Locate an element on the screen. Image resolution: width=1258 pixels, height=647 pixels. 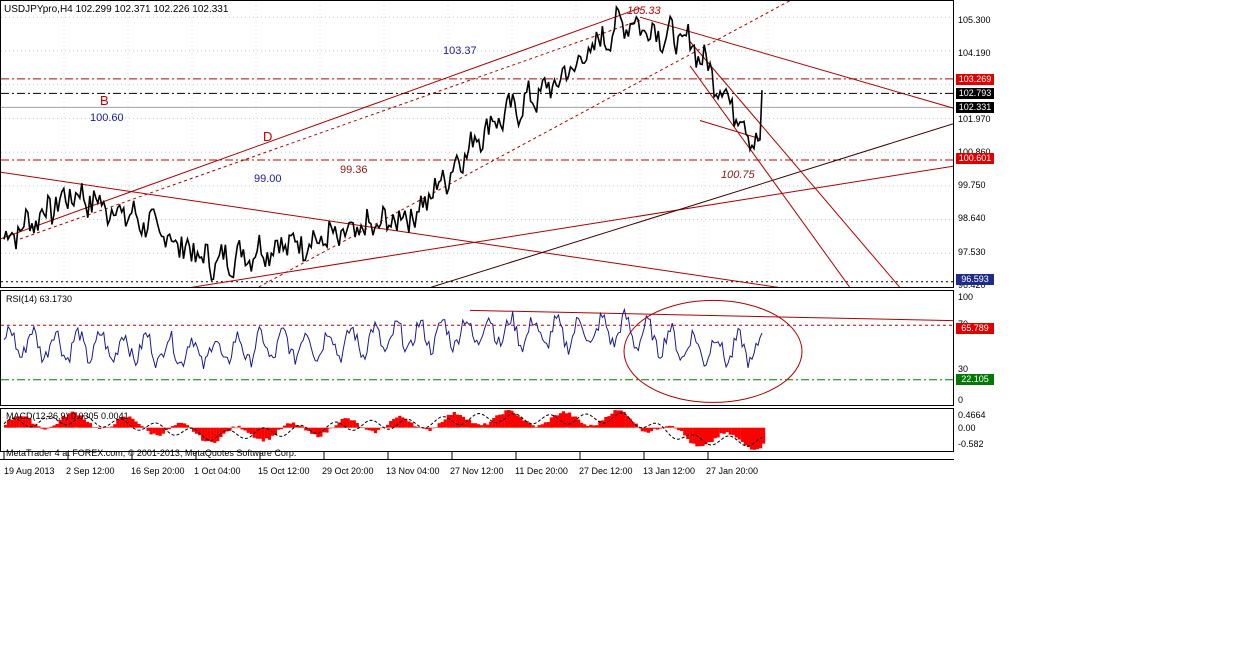
price-scale-label: 97.530 is located at coordinates (972, 252).